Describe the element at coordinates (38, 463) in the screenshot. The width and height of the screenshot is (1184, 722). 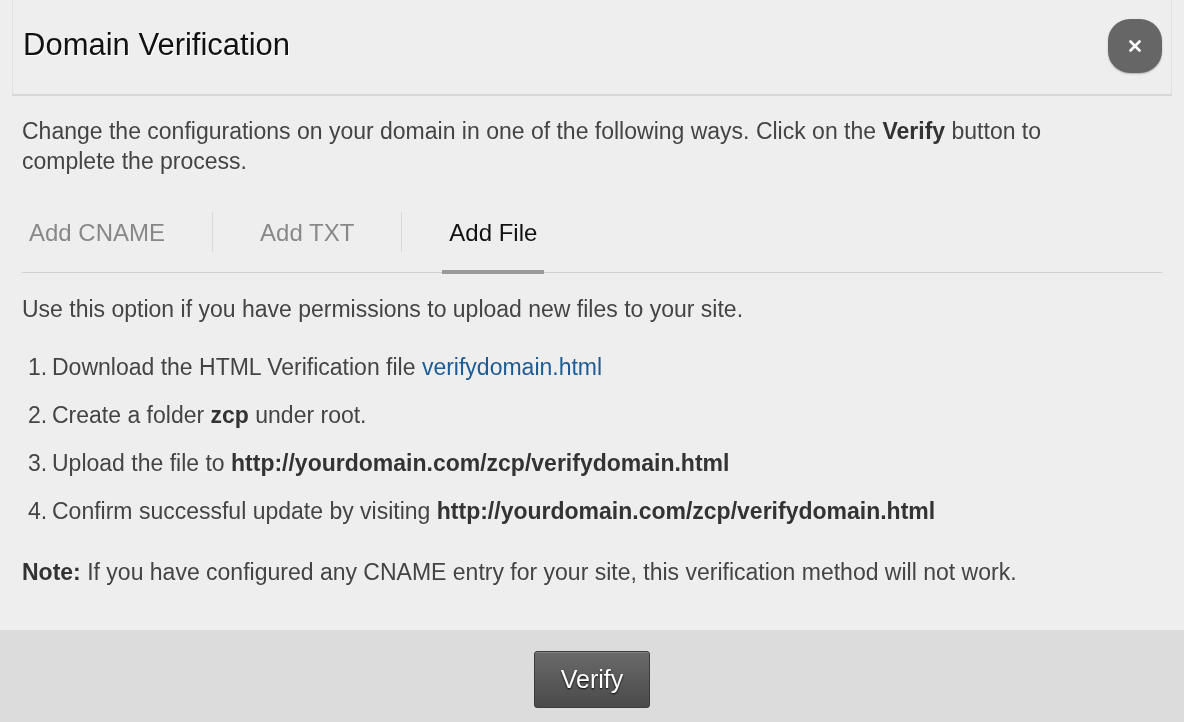
I see `step-number: 3.` at that location.